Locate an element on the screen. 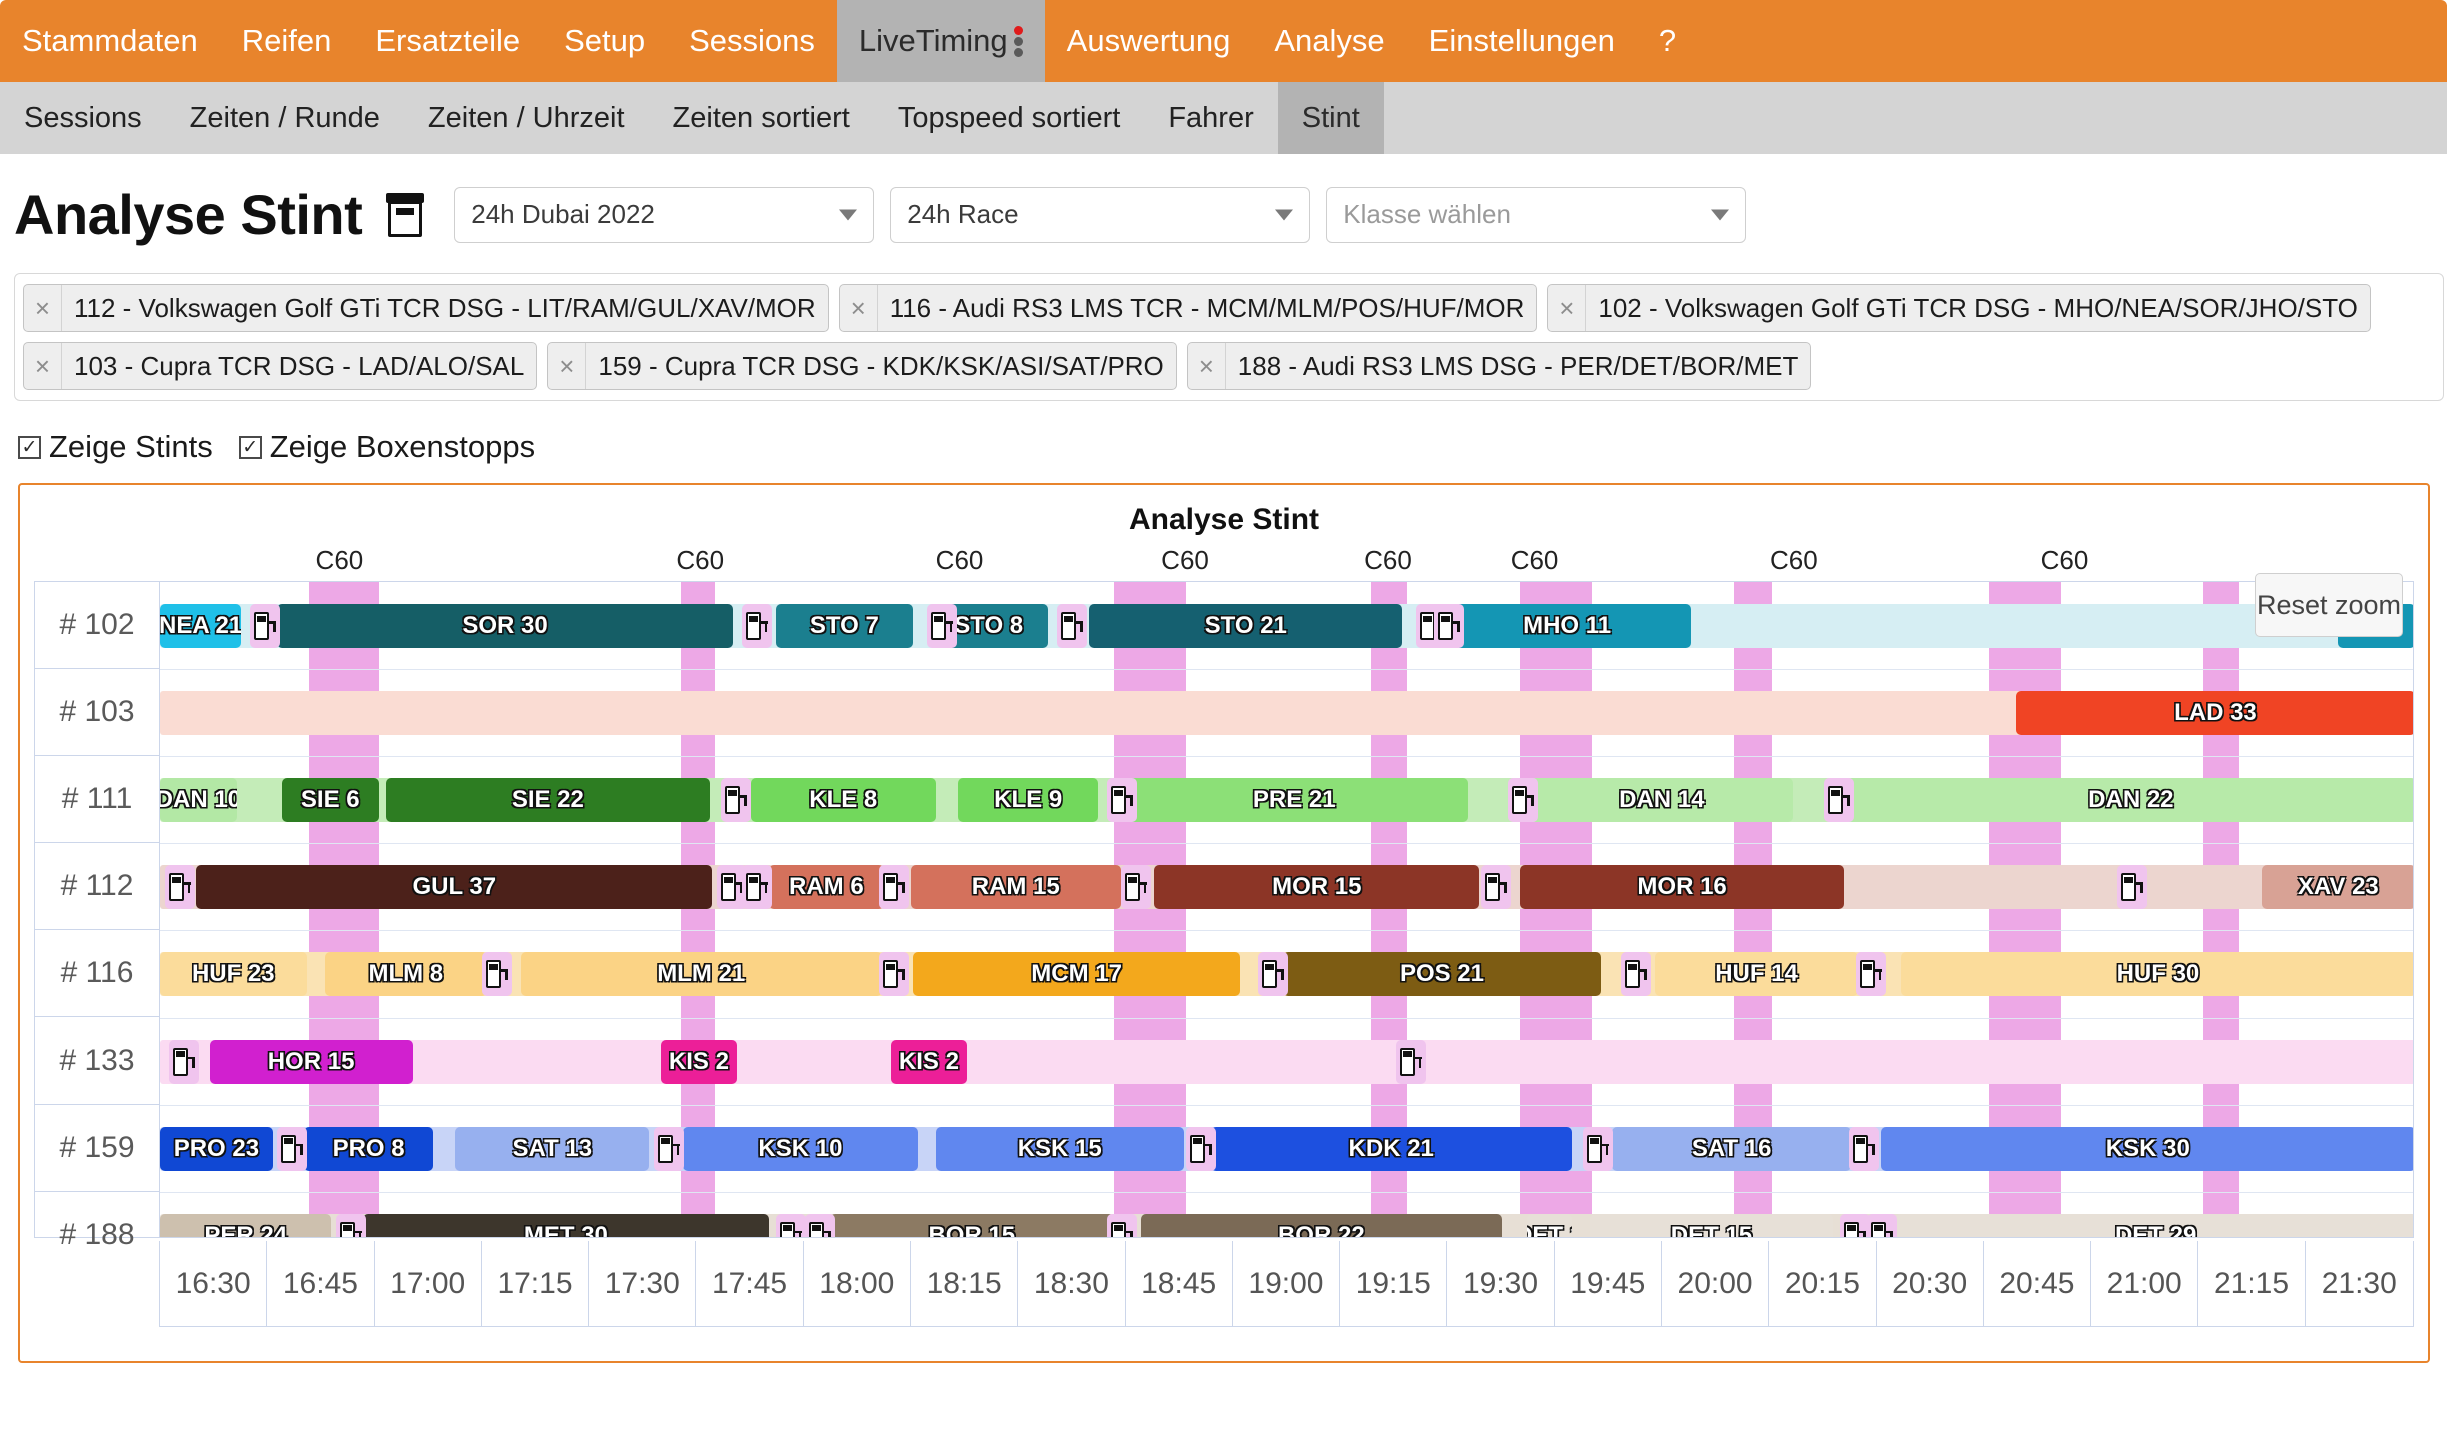 The width and height of the screenshot is (2447, 1447). stint-segment: BOR 15 is located at coordinates (971, 1225).